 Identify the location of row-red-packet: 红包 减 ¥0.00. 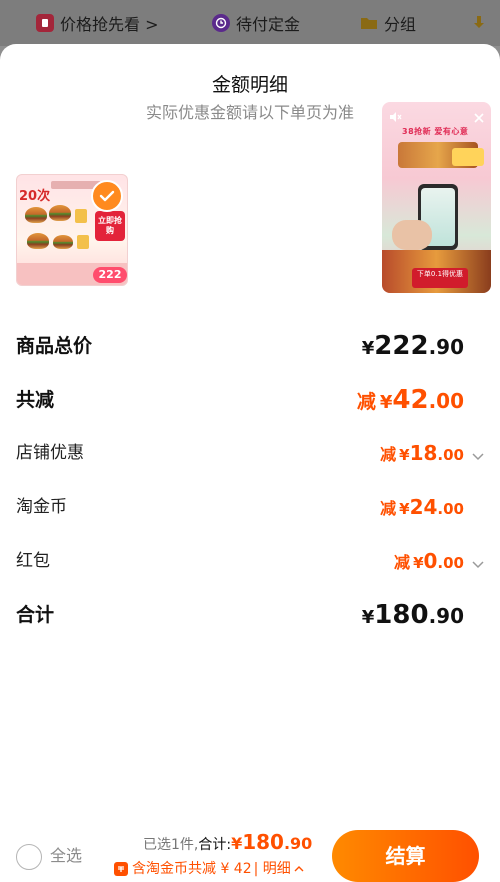
(250, 561).